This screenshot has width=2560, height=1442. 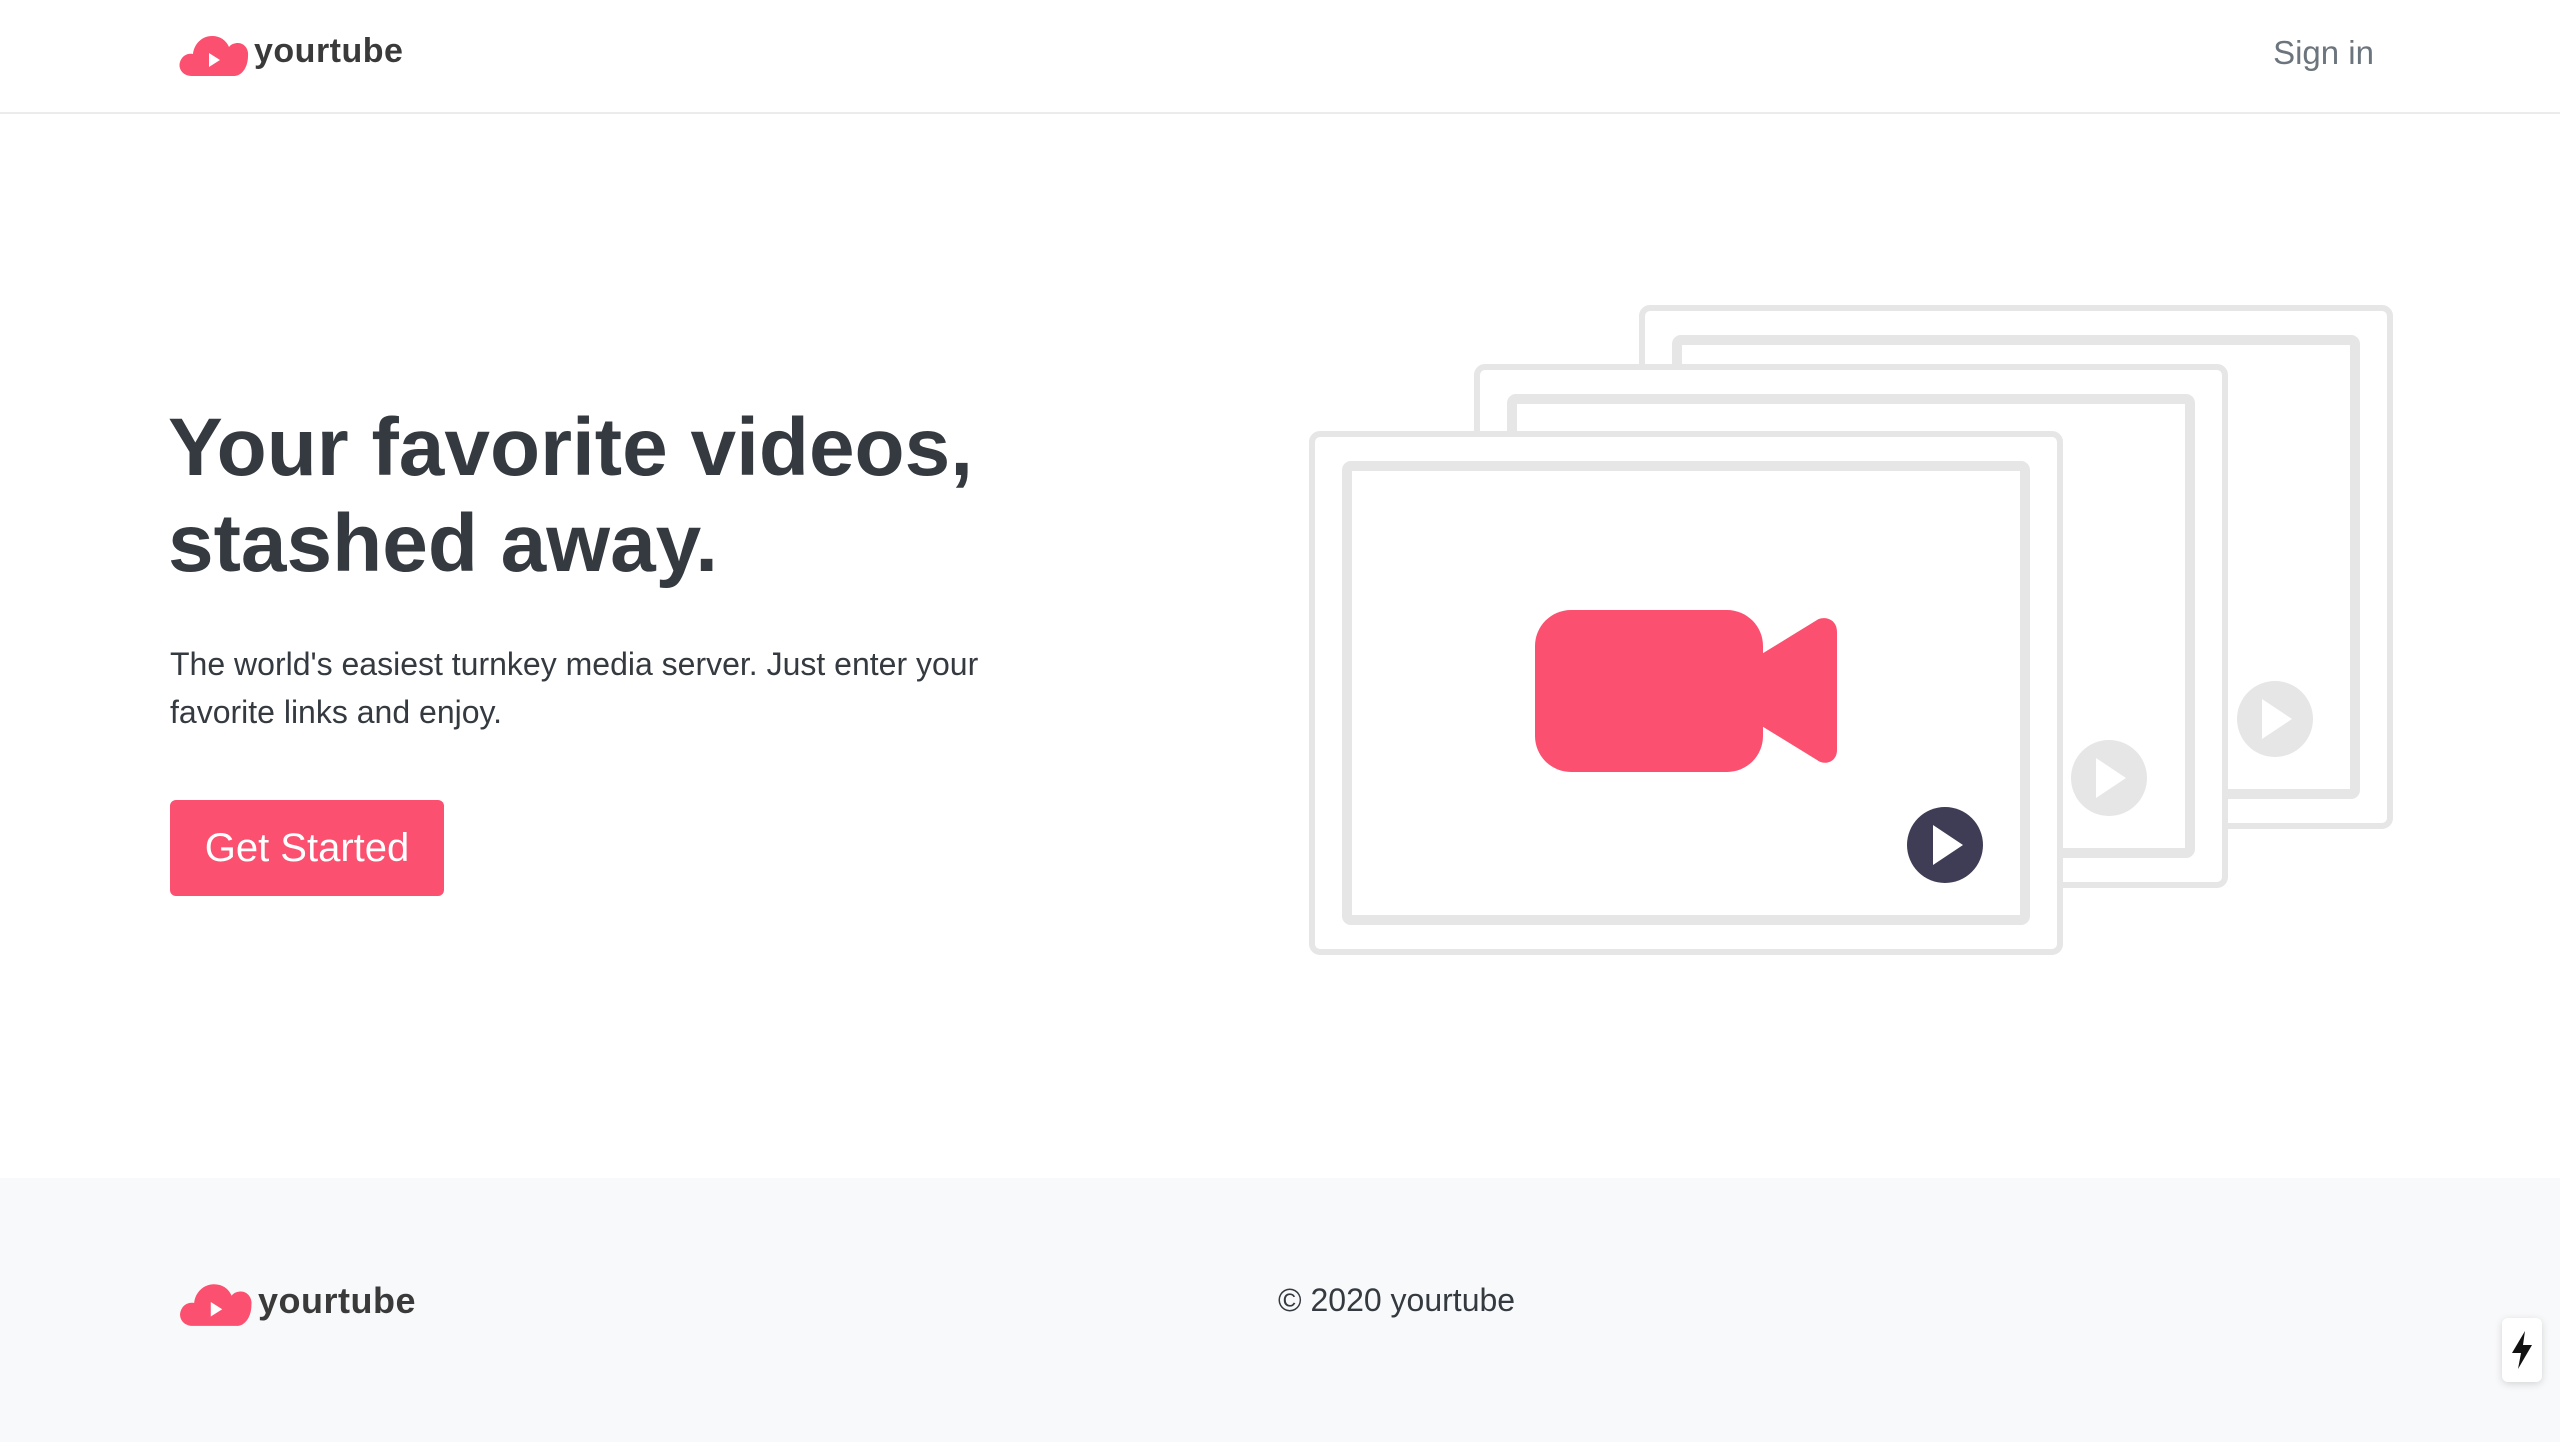 What do you see at coordinates (337, 1300) in the screenshot?
I see `footer-brand-name: yourtube` at bounding box center [337, 1300].